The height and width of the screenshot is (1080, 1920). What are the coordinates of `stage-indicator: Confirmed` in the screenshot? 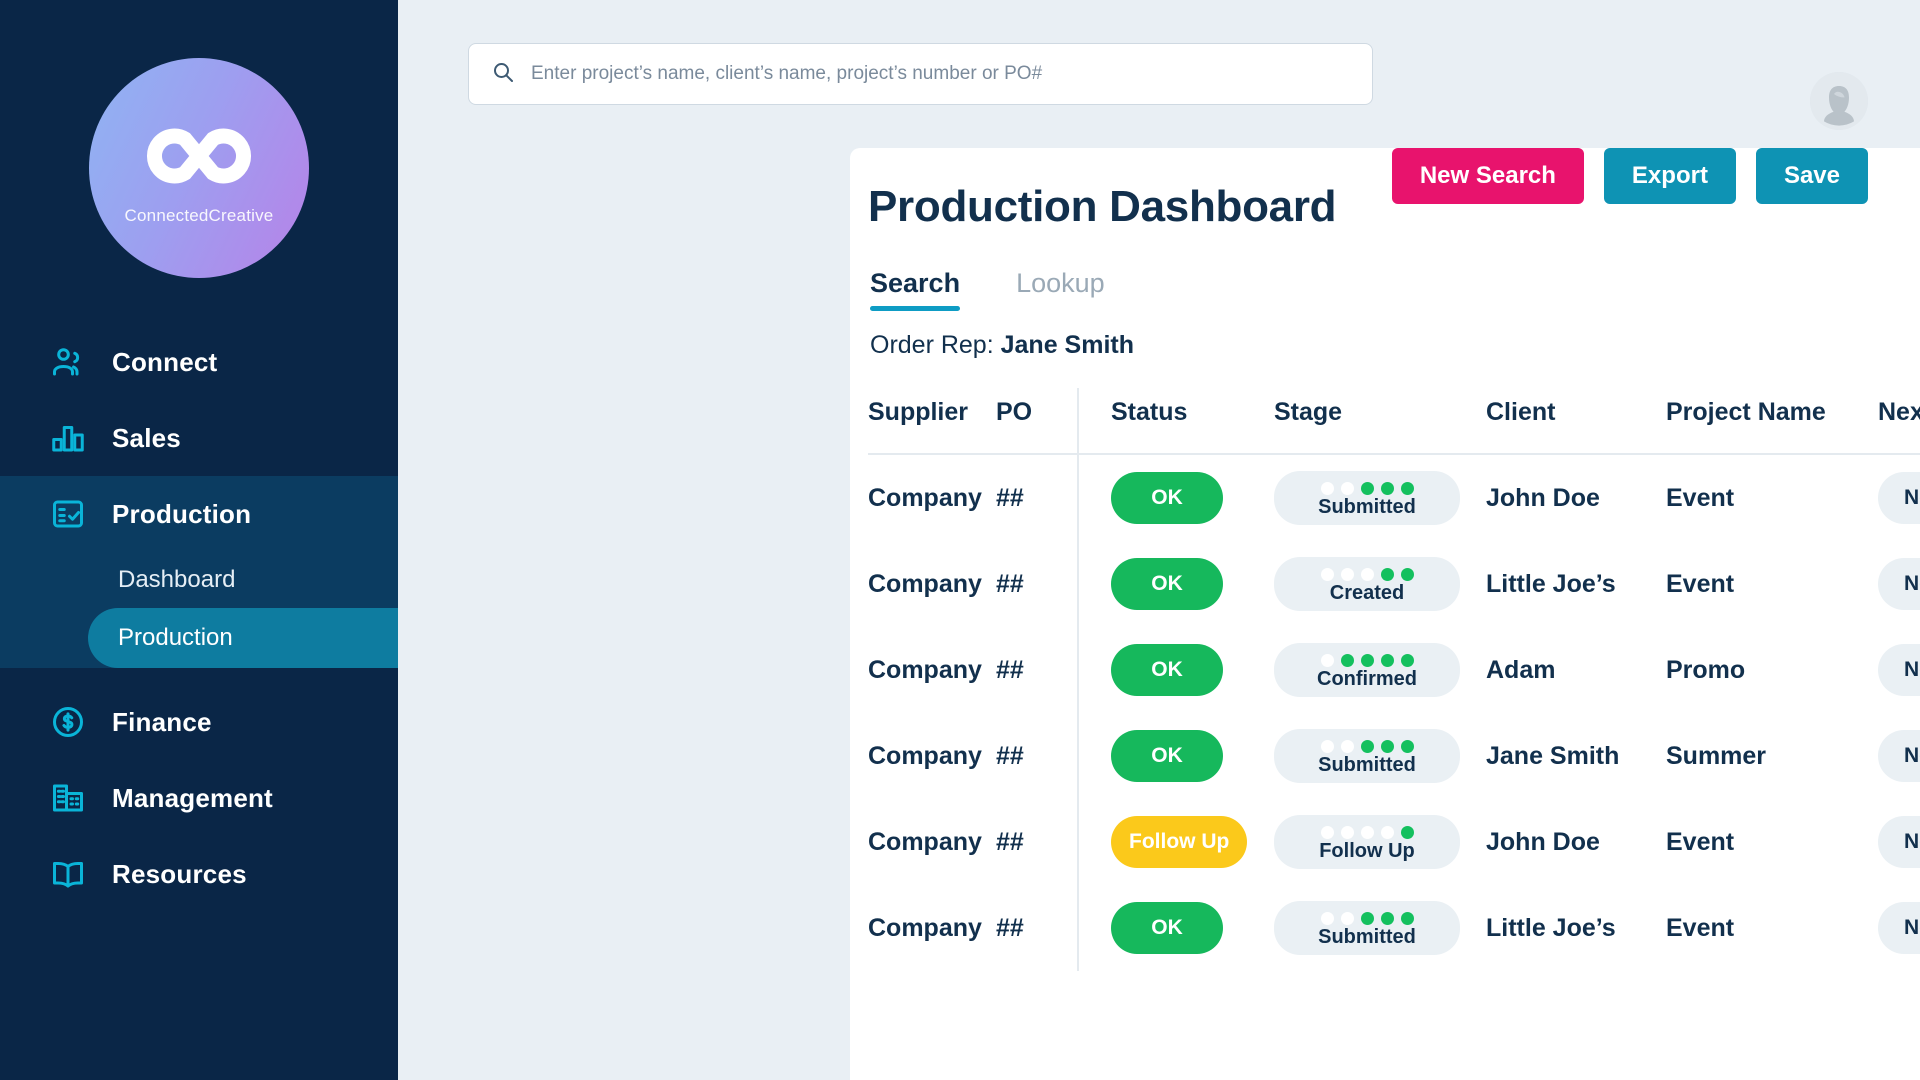 It's located at (1367, 670).